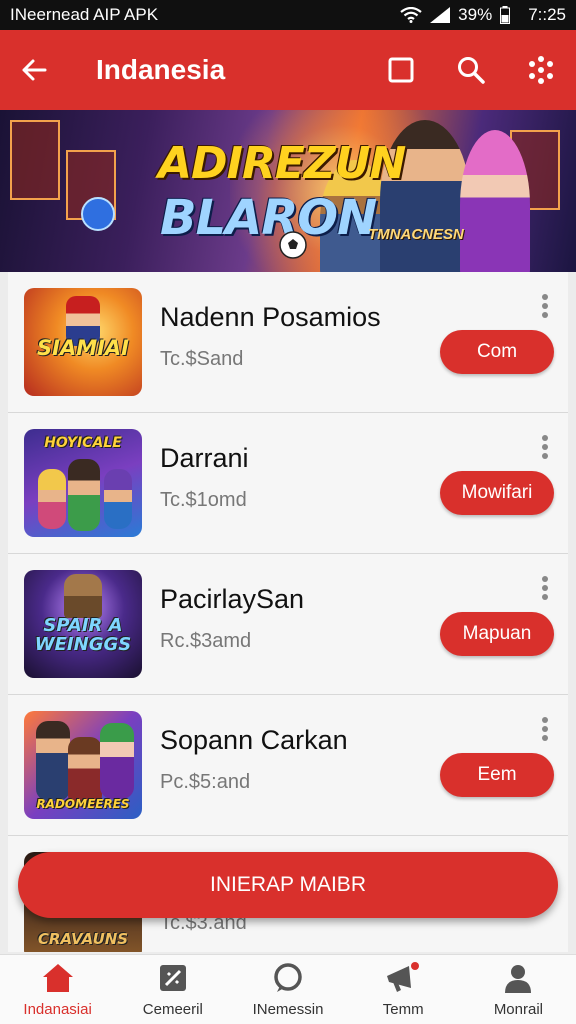  Describe the element at coordinates (35, 160) in the screenshot. I see `banner-panel-left` at that location.